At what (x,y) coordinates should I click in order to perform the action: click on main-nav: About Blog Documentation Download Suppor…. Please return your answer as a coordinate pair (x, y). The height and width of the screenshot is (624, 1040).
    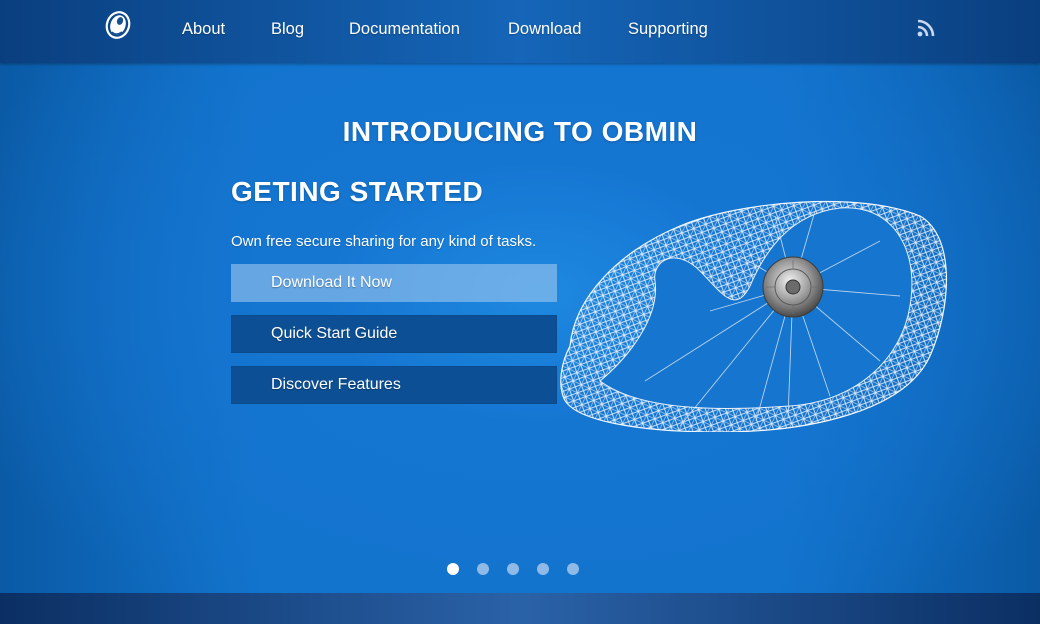
    Looking at the image, I should click on (455, 30).